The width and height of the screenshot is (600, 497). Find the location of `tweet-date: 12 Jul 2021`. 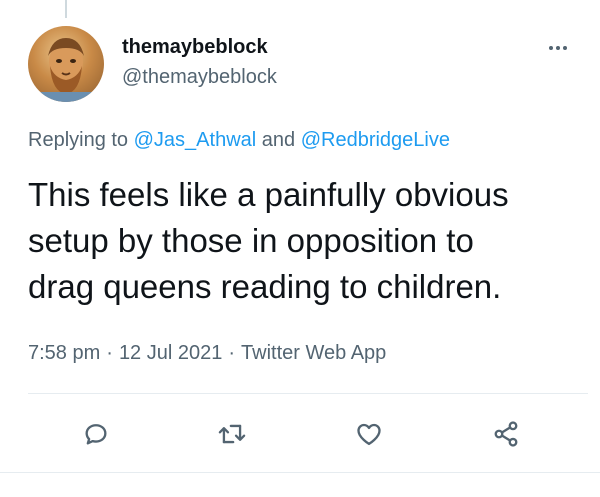

tweet-date: 12 Jul 2021 is located at coordinates (170, 353).